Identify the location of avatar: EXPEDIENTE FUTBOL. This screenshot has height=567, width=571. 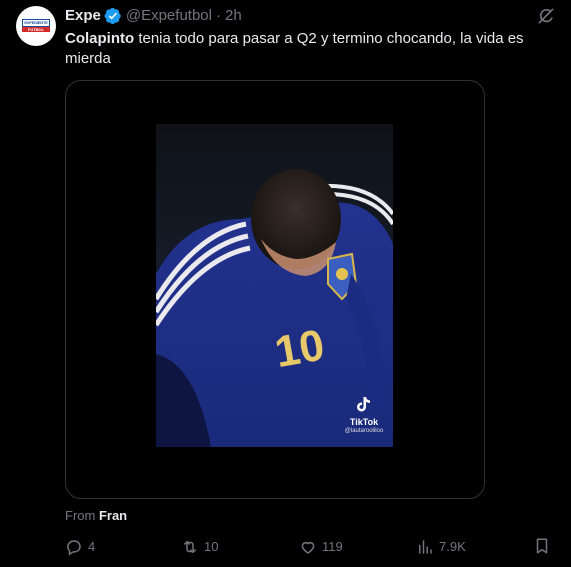
(36, 26).